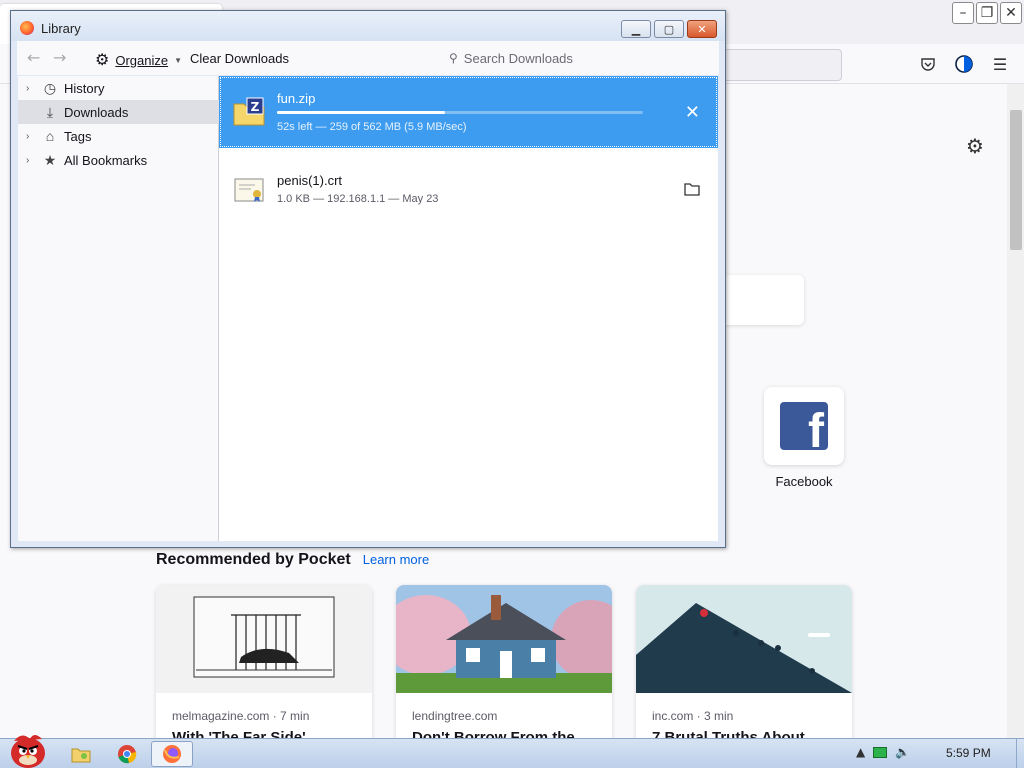 This screenshot has height=768, width=1024. I want to click on show-desktop-button, so click(1020, 753).